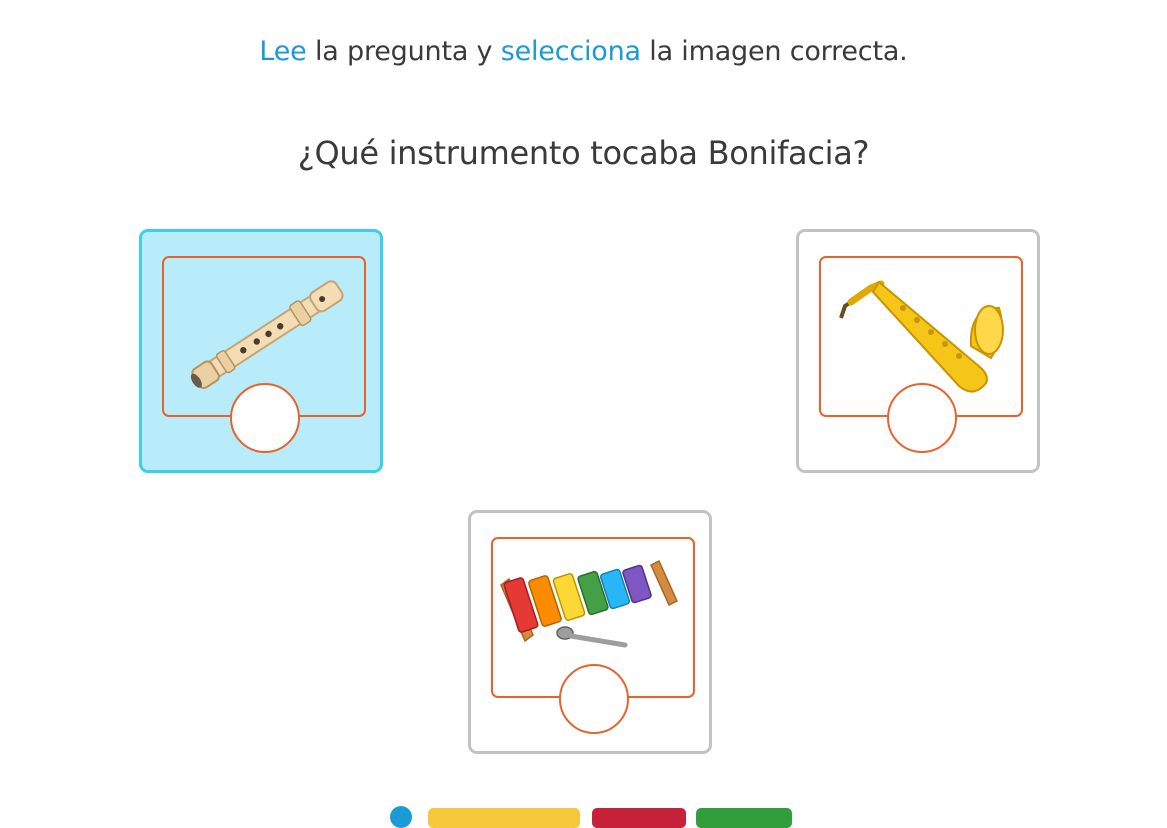  Describe the element at coordinates (570, 51) in the screenshot. I see `instruction-select-word: selecciona` at that location.